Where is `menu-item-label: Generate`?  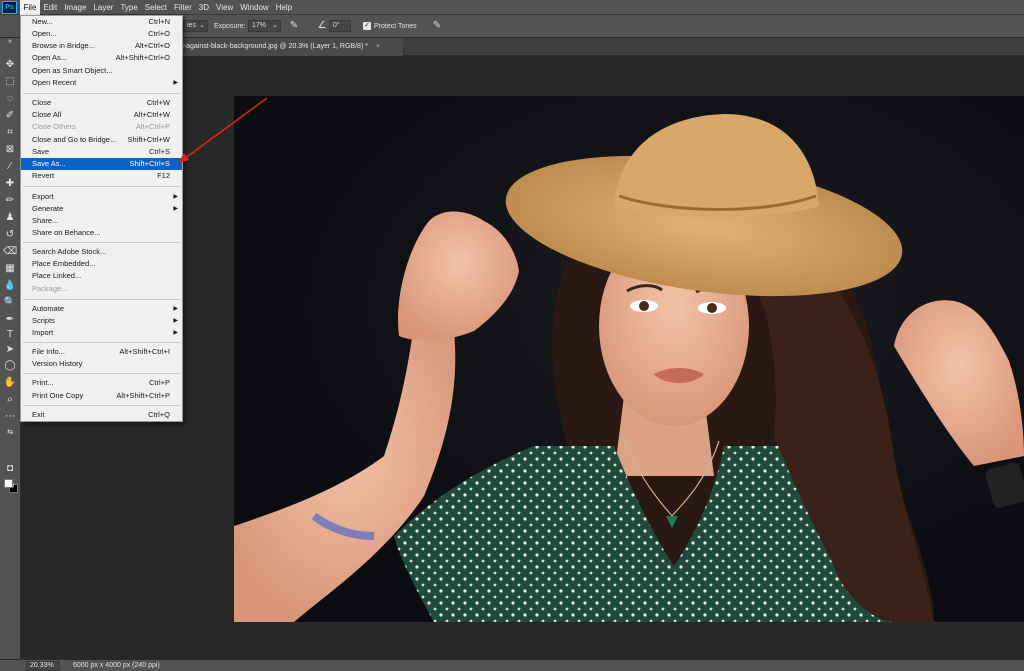
menu-item-label: Generate is located at coordinates (48, 208).